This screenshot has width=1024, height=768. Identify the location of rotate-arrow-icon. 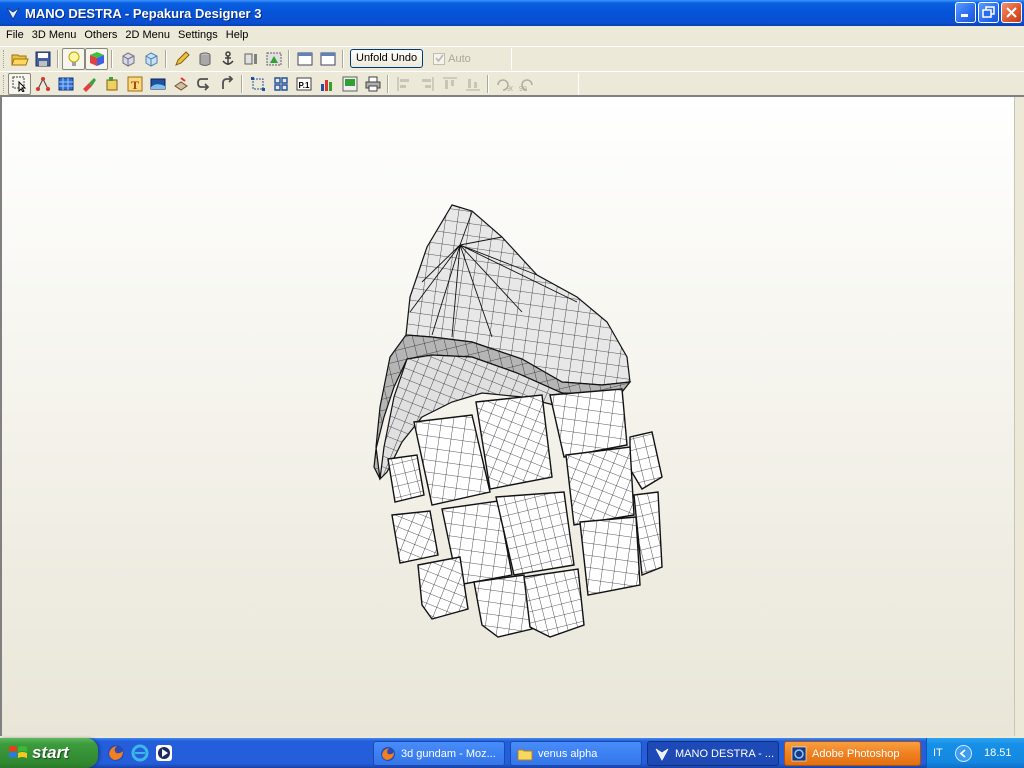
(227, 82).